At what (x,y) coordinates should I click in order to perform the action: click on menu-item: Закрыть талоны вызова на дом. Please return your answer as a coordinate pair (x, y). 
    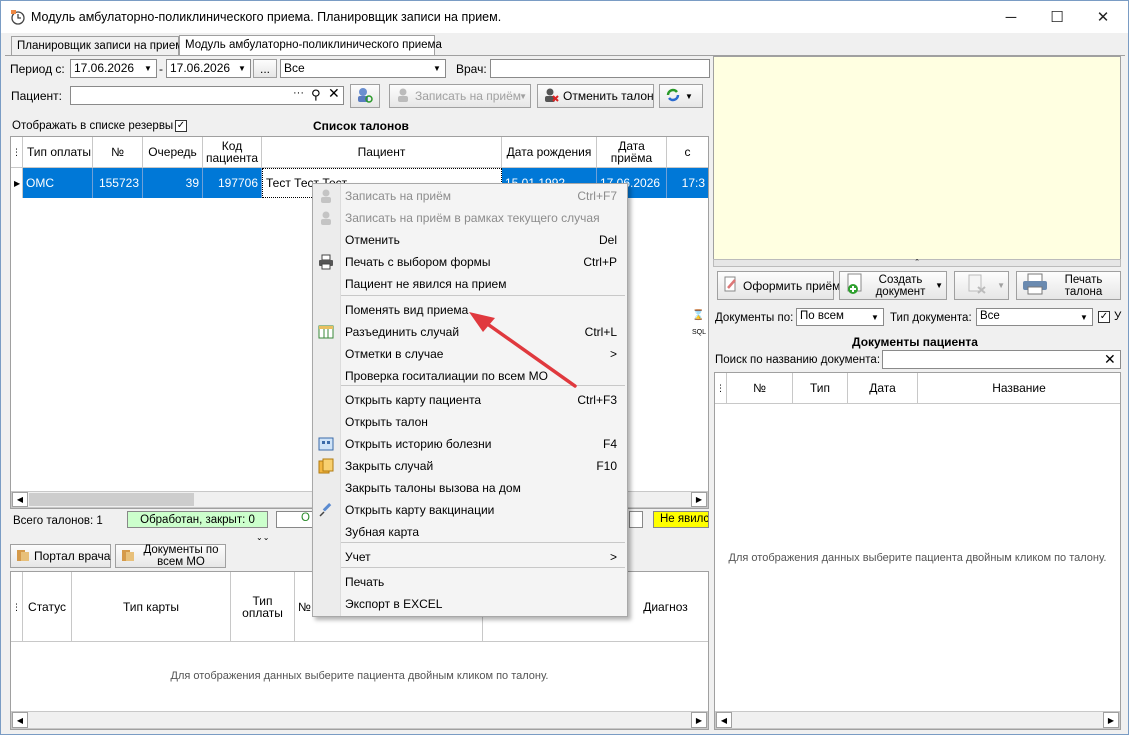
    Looking at the image, I should click on (485, 488).